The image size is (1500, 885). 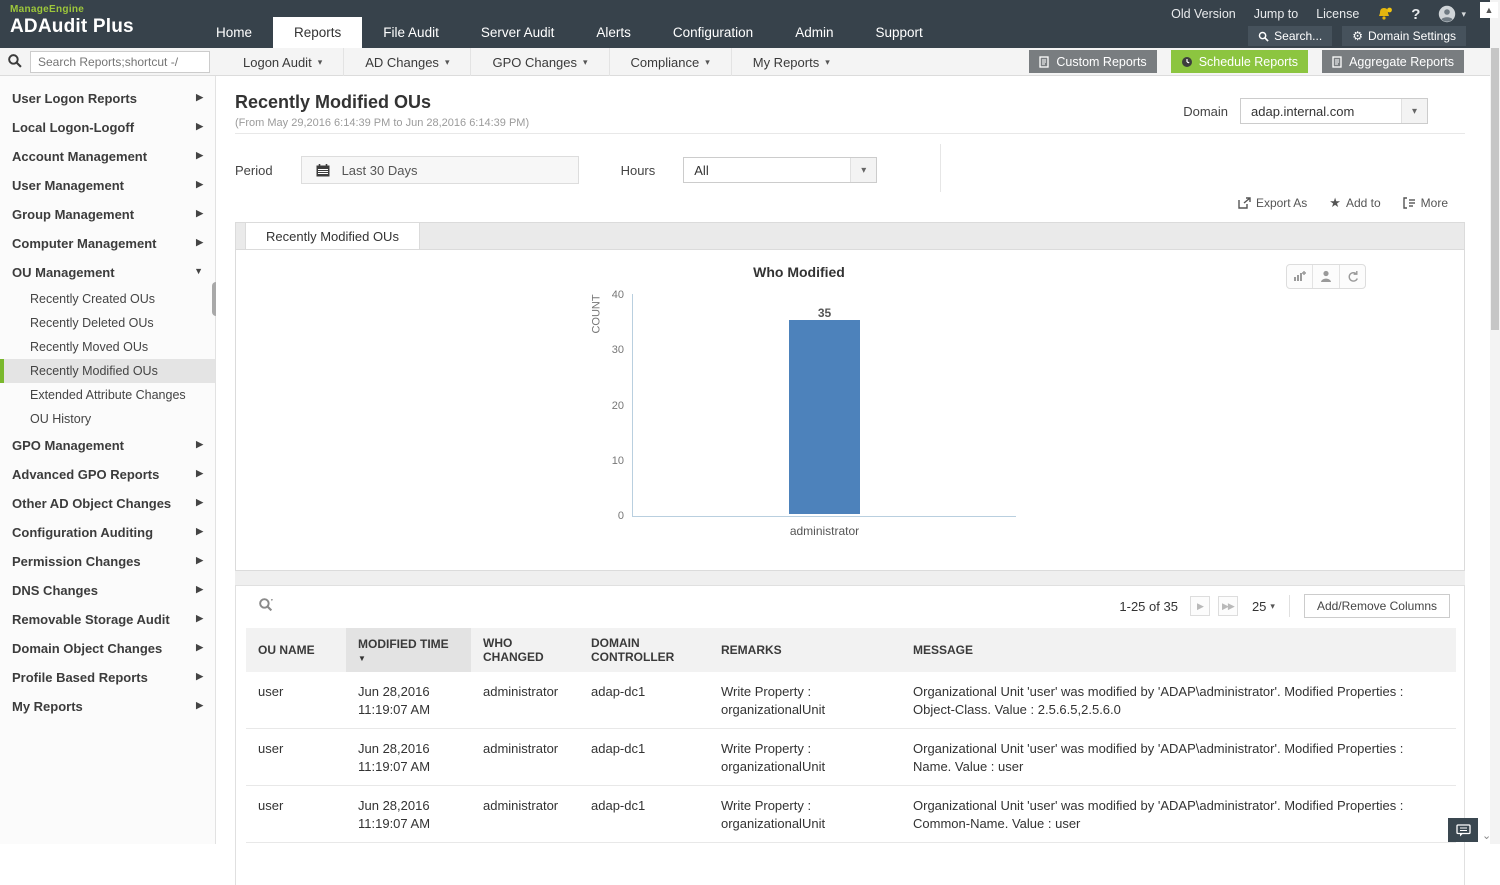 What do you see at coordinates (898, 33) in the screenshot?
I see `nav-tab-support: Support` at bounding box center [898, 33].